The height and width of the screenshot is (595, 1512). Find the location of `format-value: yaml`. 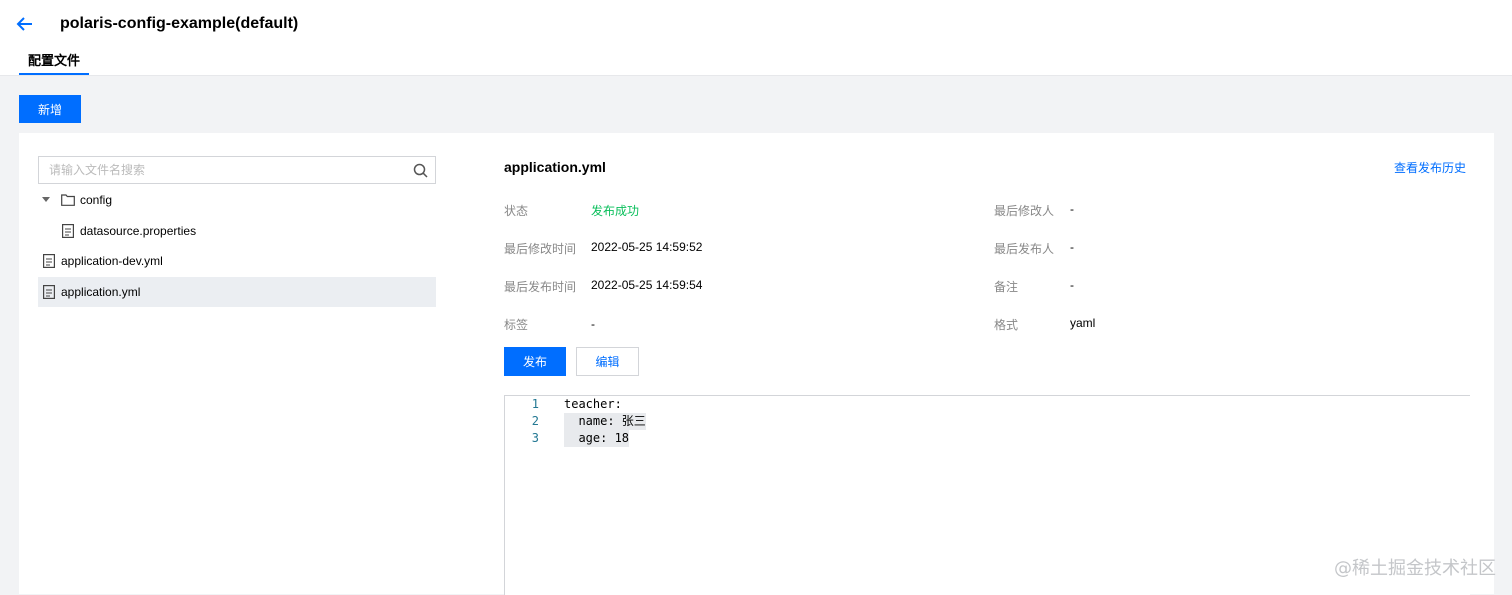

format-value: yaml is located at coordinates (1083, 323).